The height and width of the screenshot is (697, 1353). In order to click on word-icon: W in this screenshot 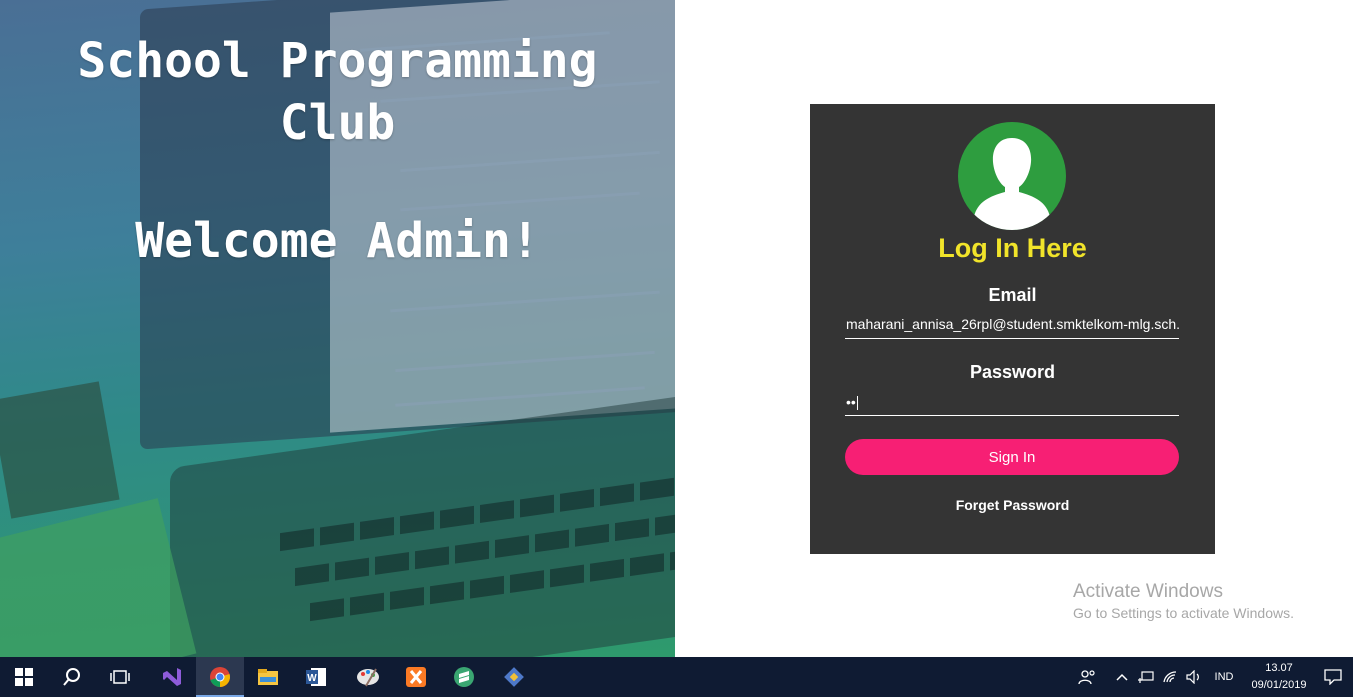, I will do `click(316, 677)`.